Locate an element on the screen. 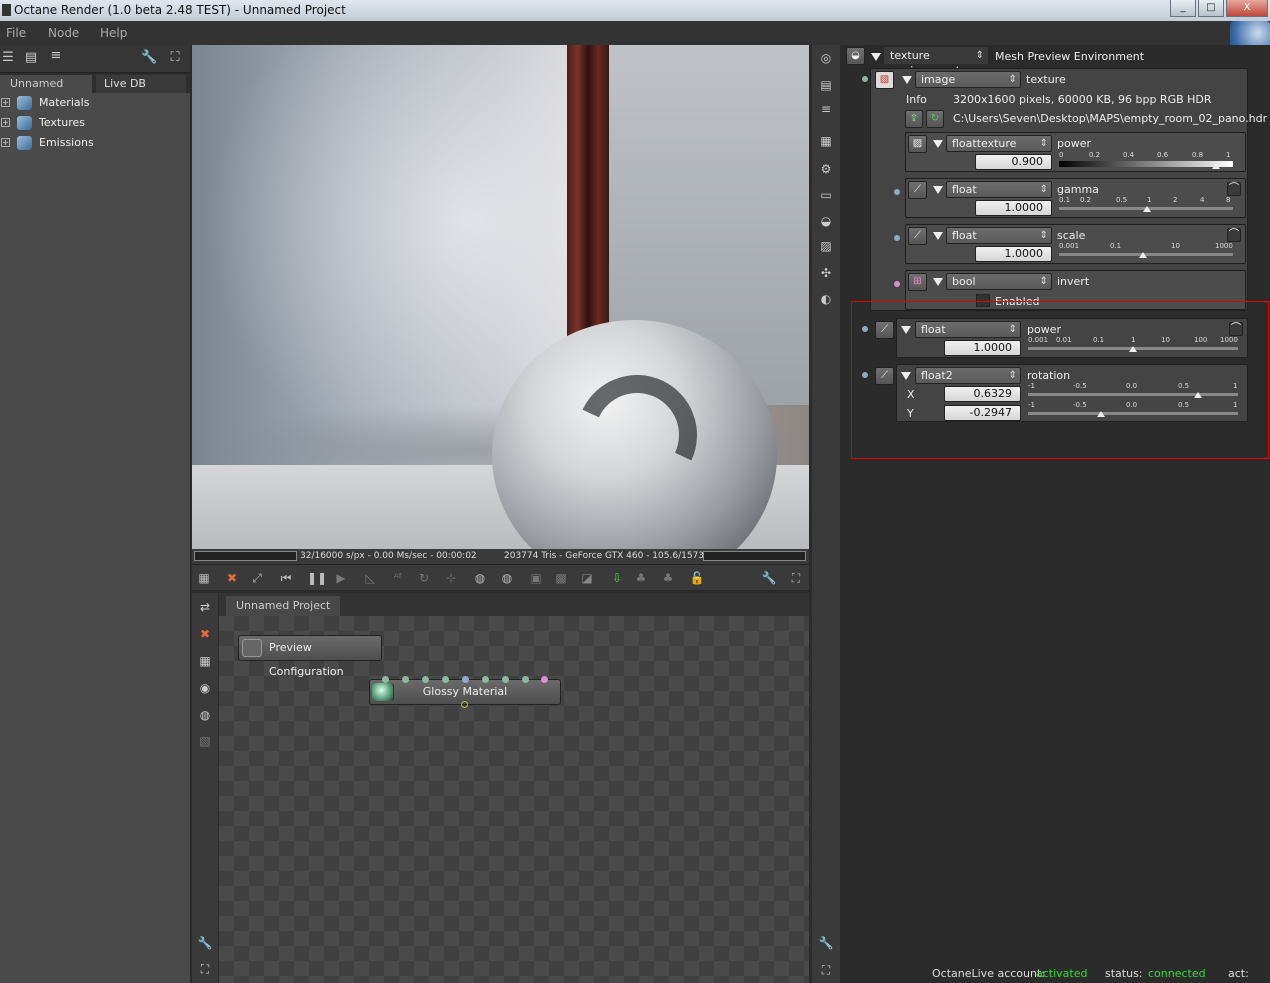 This screenshot has height=983, width=1270. delete-icon: ✖ is located at coordinates (205, 634).